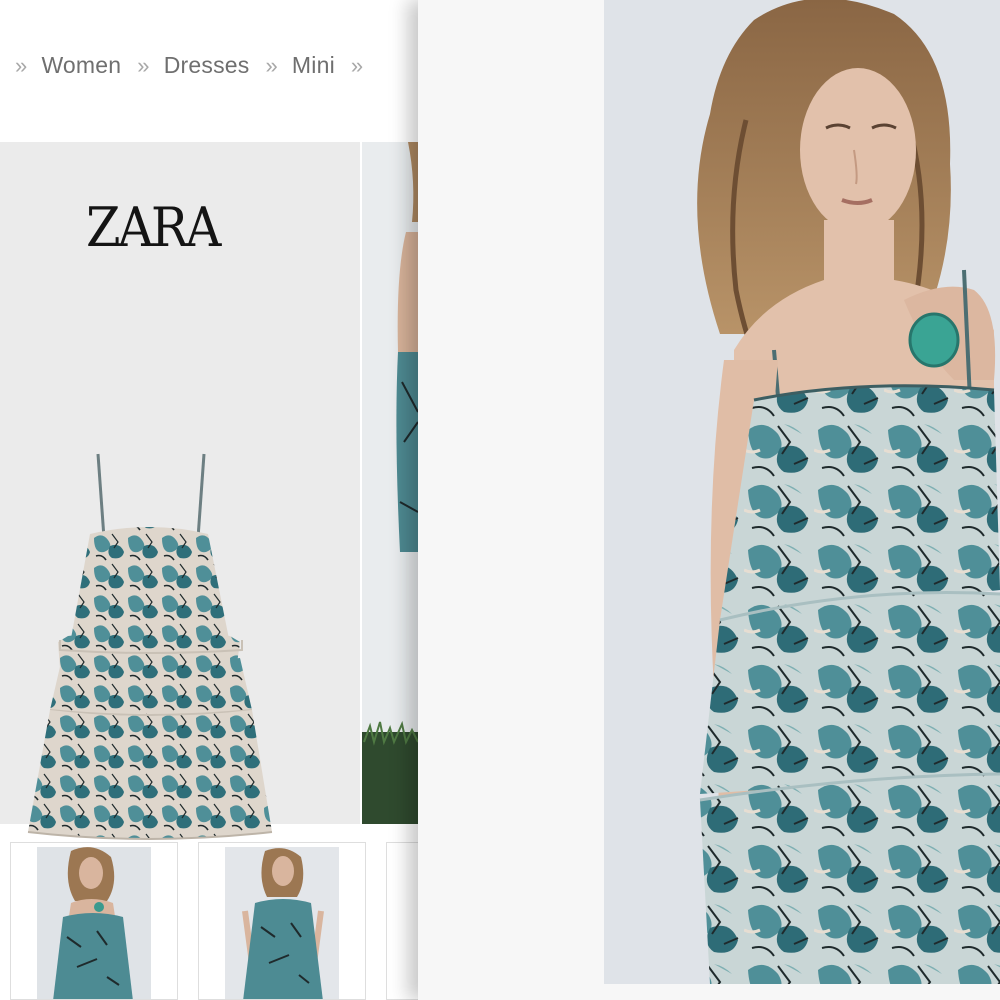 The height and width of the screenshot is (1000, 1000). What do you see at coordinates (150, 646) in the screenshot?
I see `dress-flat-image` at bounding box center [150, 646].